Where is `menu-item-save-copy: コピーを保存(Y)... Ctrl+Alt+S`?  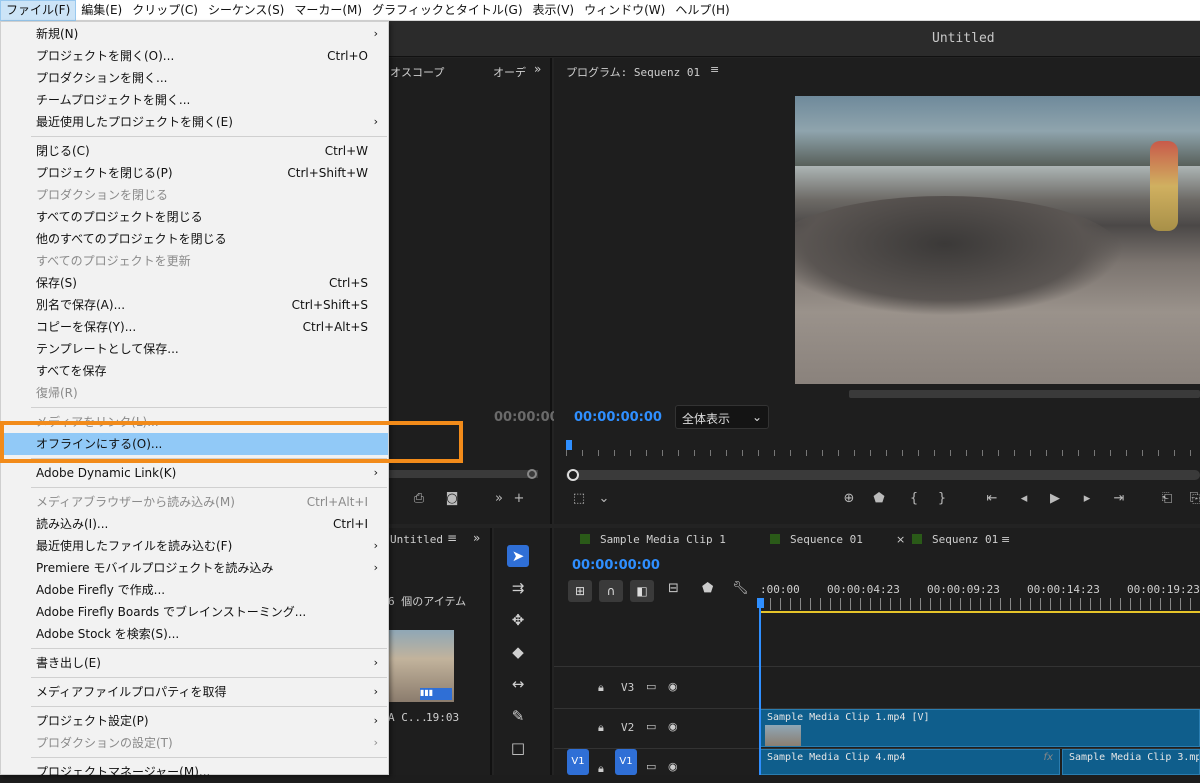 menu-item-save-copy: コピーを保存(Y)... Ctrl+Alt+S is located at coordinates (195, 327).